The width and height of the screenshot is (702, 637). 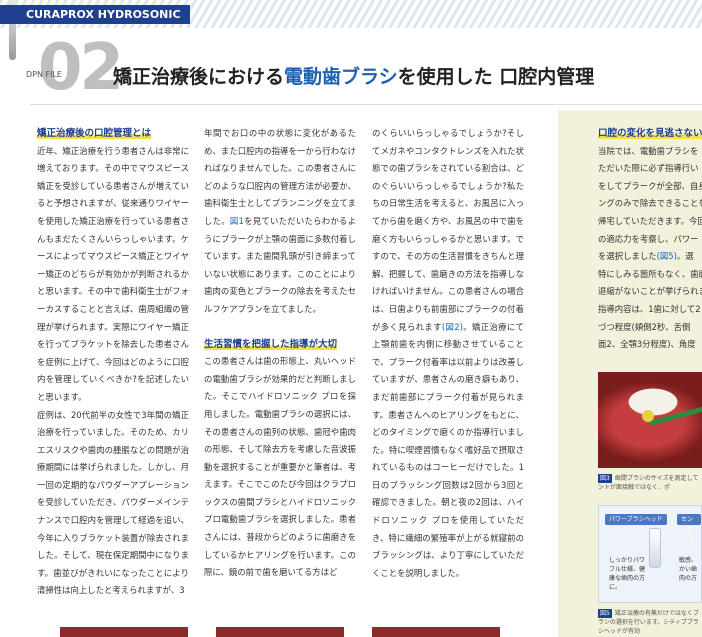 I want to click on text-line: 指導内容は、1歯に対して2, so click(x=649, y=308).